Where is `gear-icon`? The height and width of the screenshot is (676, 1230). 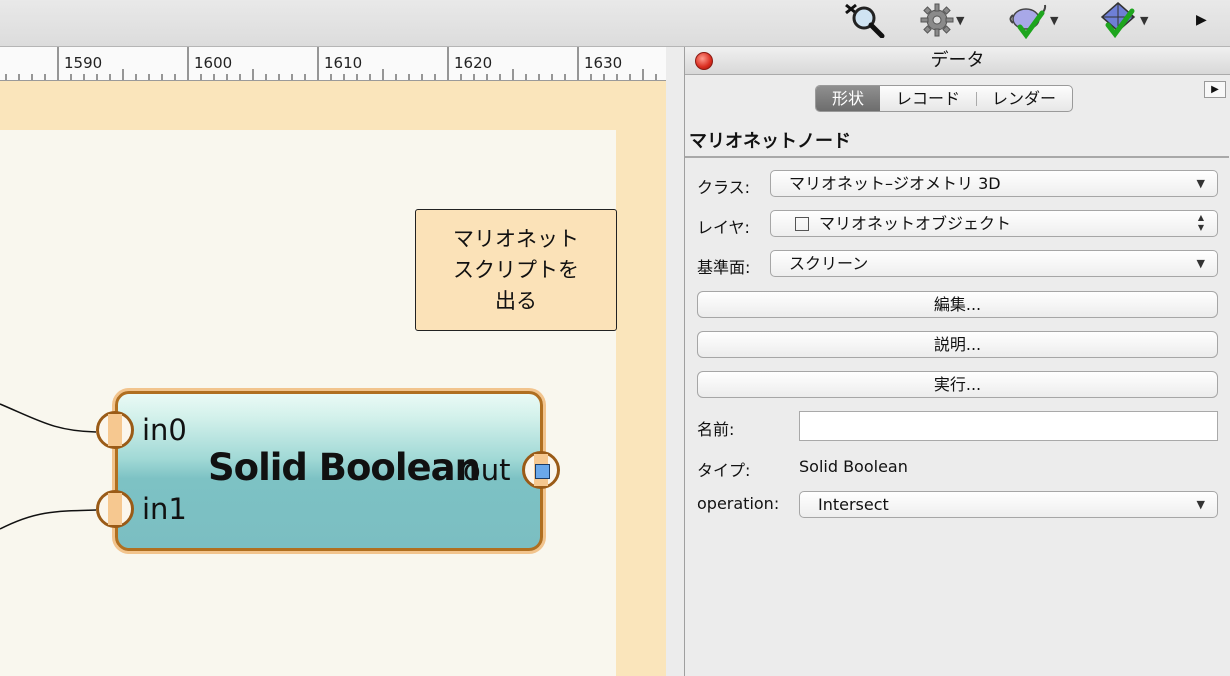 gear-icon is located at coordinates (937, 20).